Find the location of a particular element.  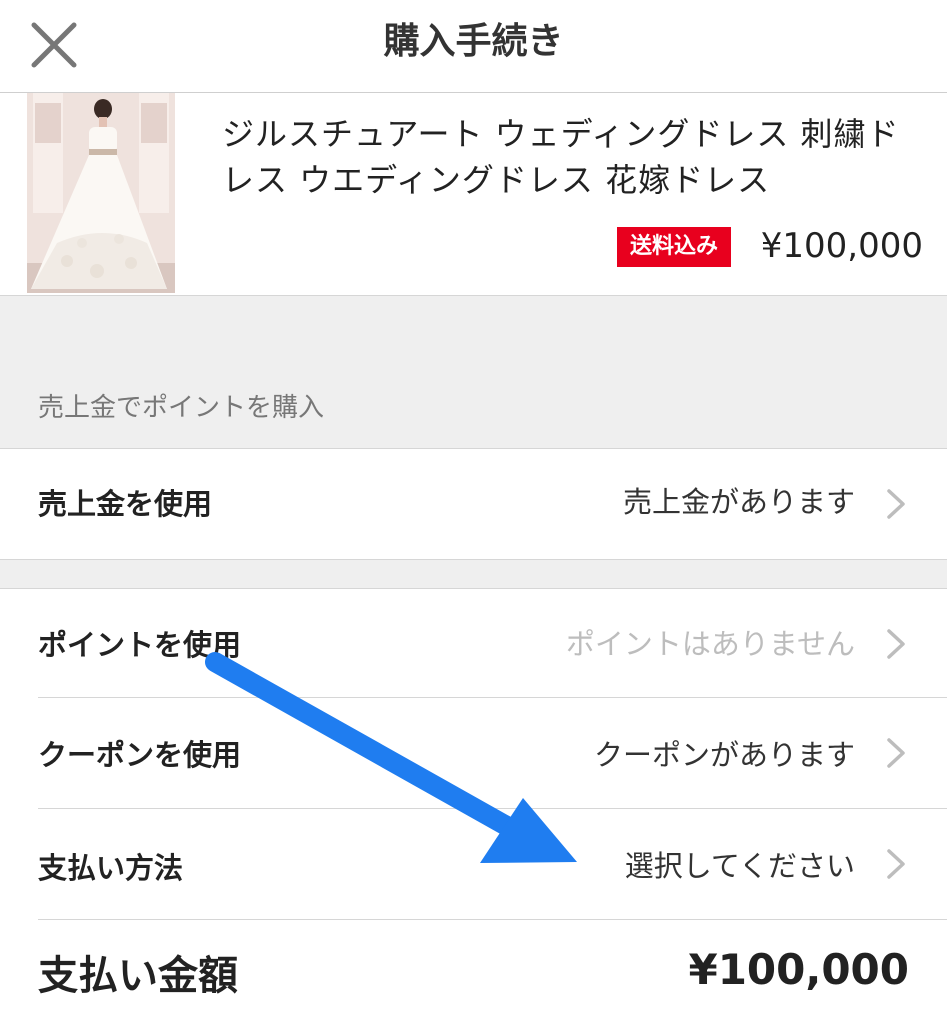

total-amount-label: 支払い金額 is located at coordinates (138, 976).